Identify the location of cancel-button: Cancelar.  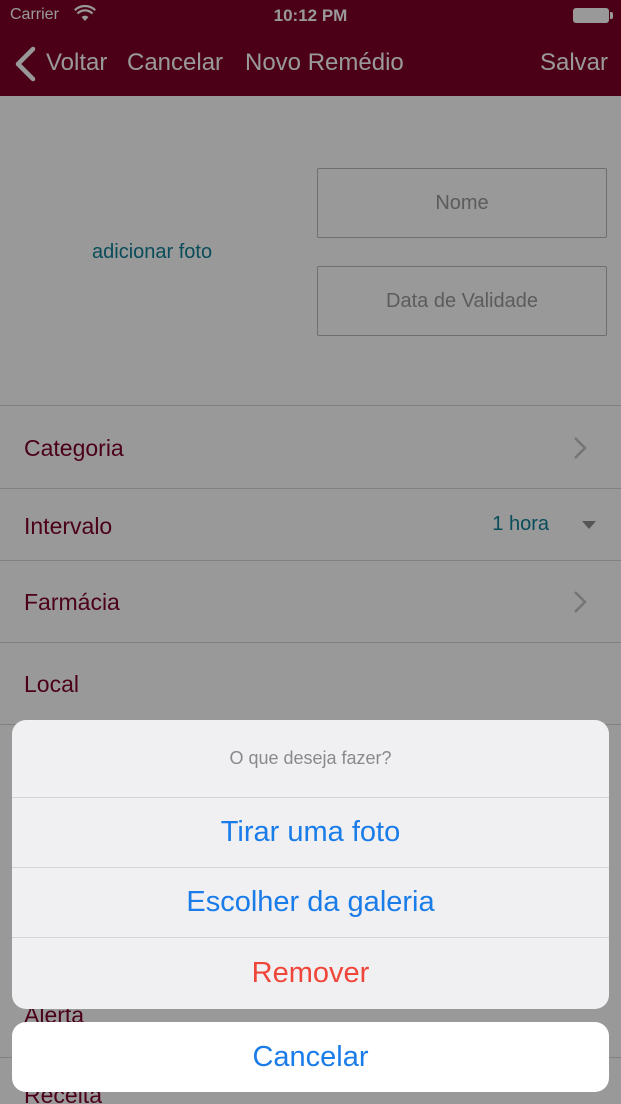
(310, 1057).